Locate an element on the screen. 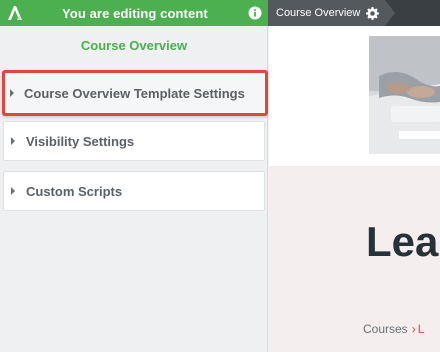 This screenshot has height=352, width=440. panel-visibility-settings: Visibility Settings is located at coordinates (134, 141).